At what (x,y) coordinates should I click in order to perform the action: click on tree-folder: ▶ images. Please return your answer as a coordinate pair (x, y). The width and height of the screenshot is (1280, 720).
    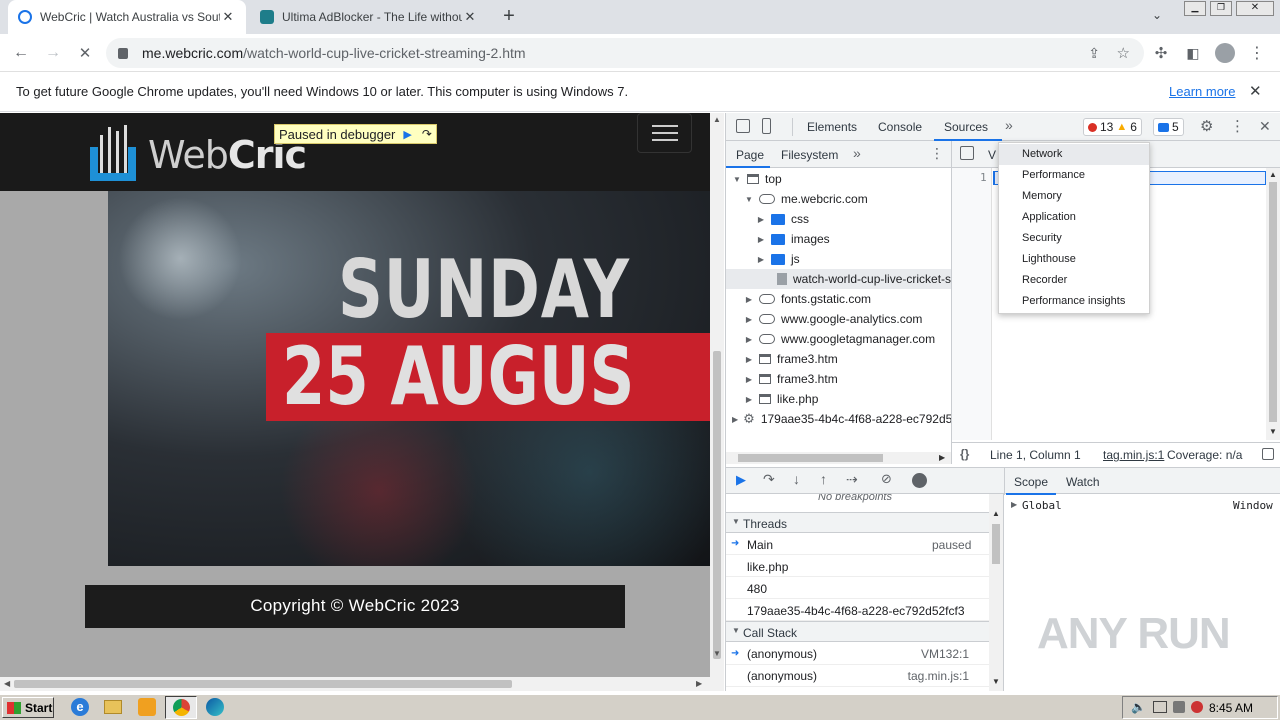
    Looking at the image, I should click on (838, 239).